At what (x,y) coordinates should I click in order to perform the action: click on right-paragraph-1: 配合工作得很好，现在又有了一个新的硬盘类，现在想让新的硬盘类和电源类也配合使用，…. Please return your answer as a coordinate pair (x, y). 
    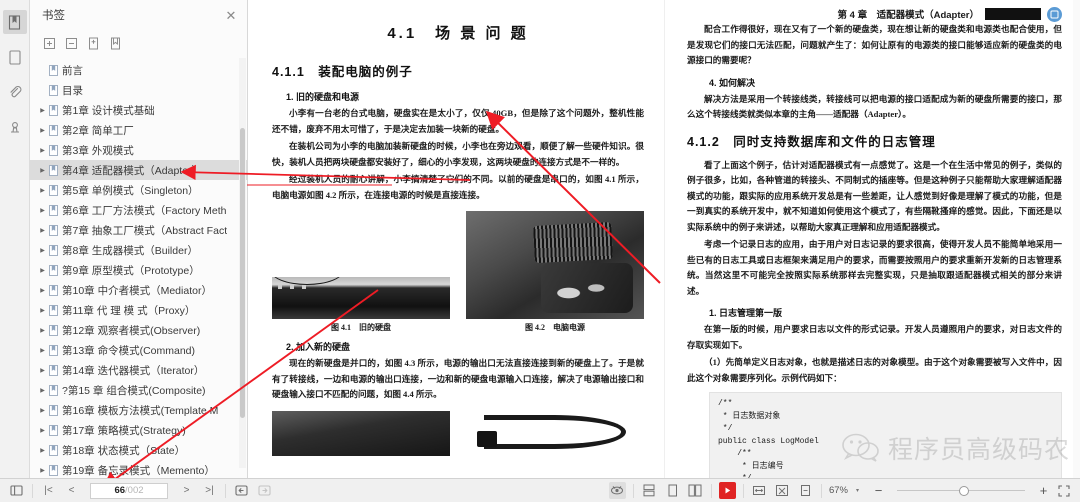
    Looking at the image, I should click on (874, 44).